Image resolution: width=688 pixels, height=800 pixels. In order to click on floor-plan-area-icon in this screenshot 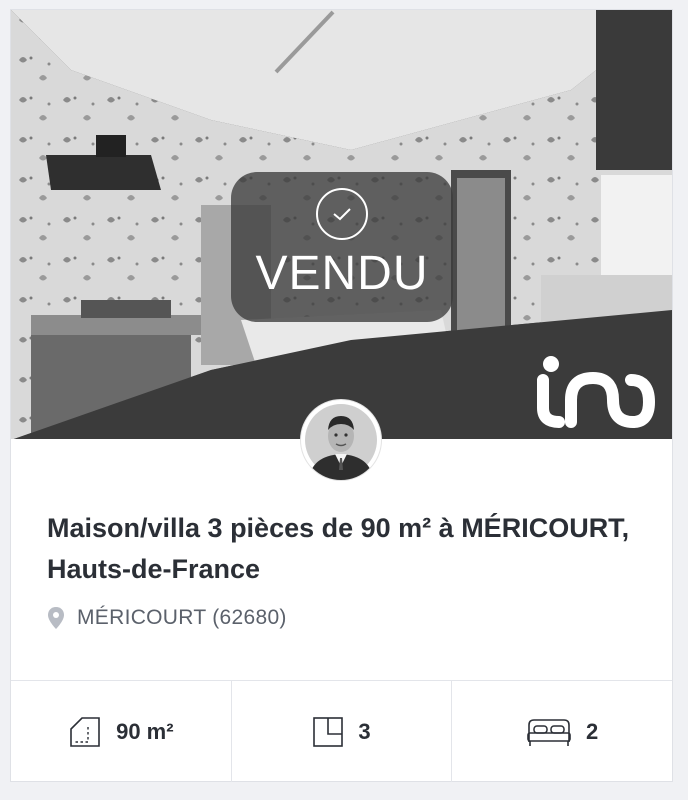, I will do `click(85, 732)`.